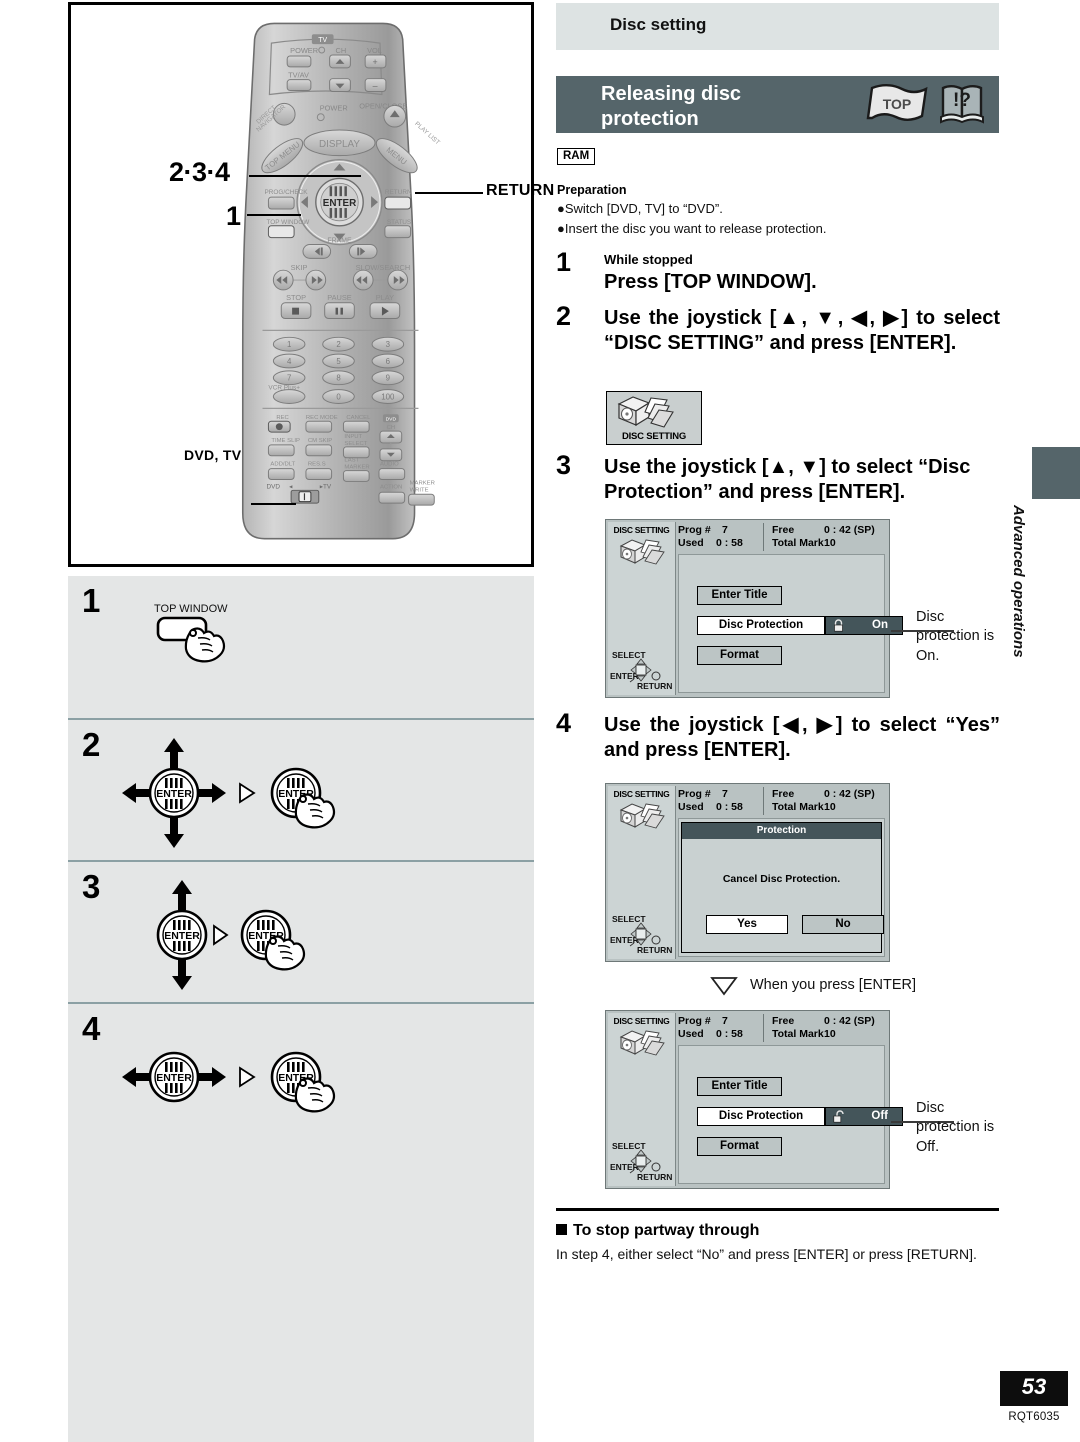 Image resolution: width=1080 pixels, height=1442 pixels. I want to click on step-figure-2: 2 ENTER ENTER, so click(301, 789).